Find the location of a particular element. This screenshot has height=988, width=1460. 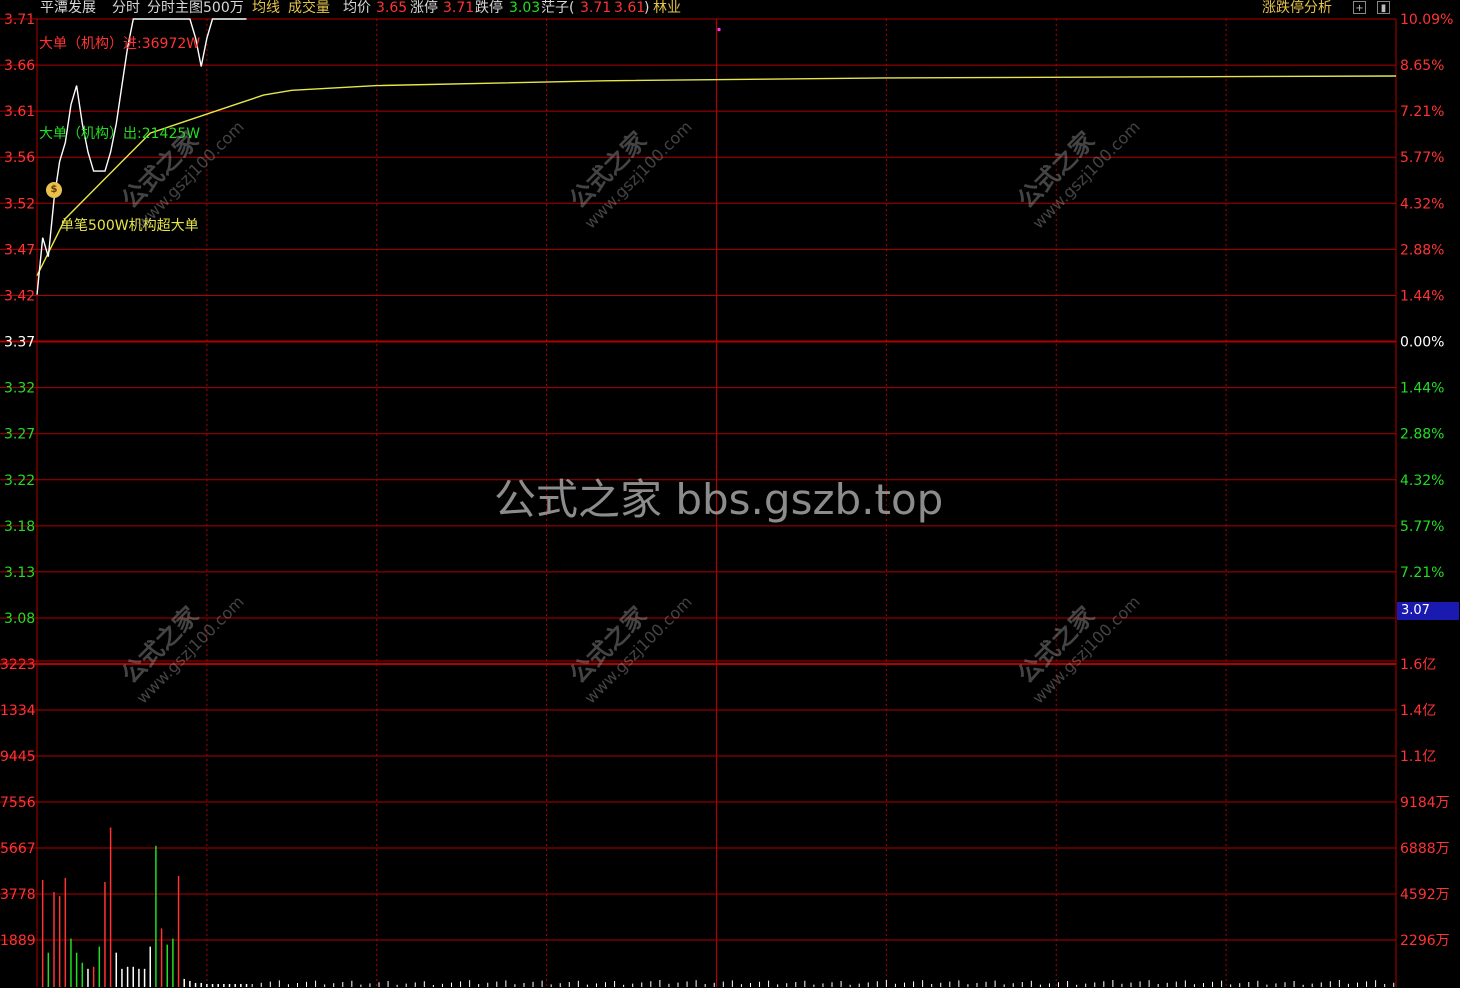

volume-tick-label: 1889 is located at coordinates (18, 941).